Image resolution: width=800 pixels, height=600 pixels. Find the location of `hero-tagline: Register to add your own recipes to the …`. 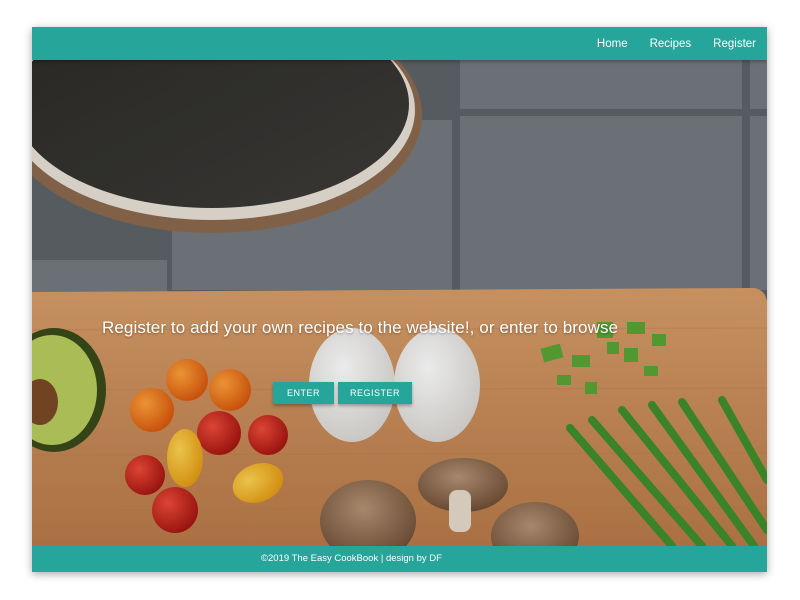

hero-tagline: Register to add your own recipes to the … is located at coordinates (360, 327).